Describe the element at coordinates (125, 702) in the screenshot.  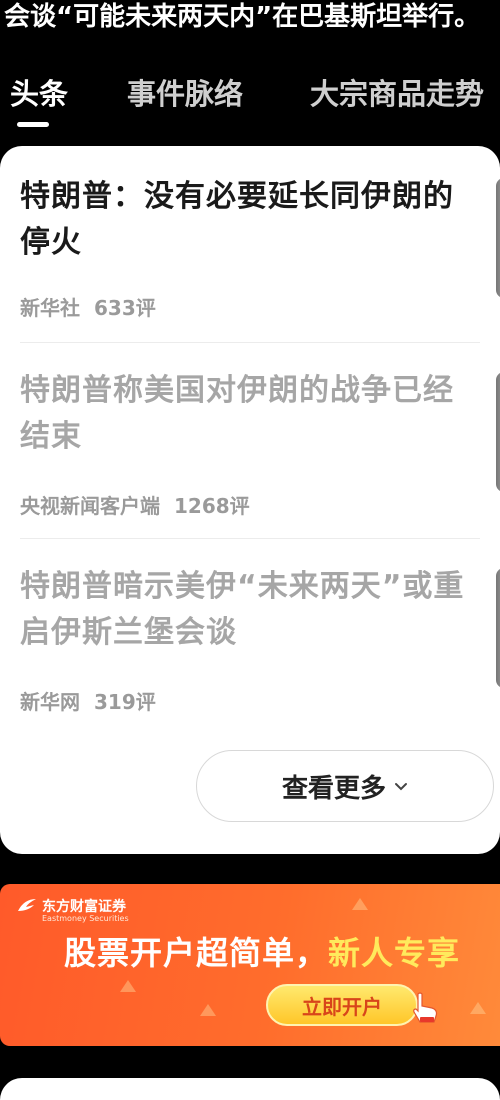
I see `news-comment-count: 319评` at that location.